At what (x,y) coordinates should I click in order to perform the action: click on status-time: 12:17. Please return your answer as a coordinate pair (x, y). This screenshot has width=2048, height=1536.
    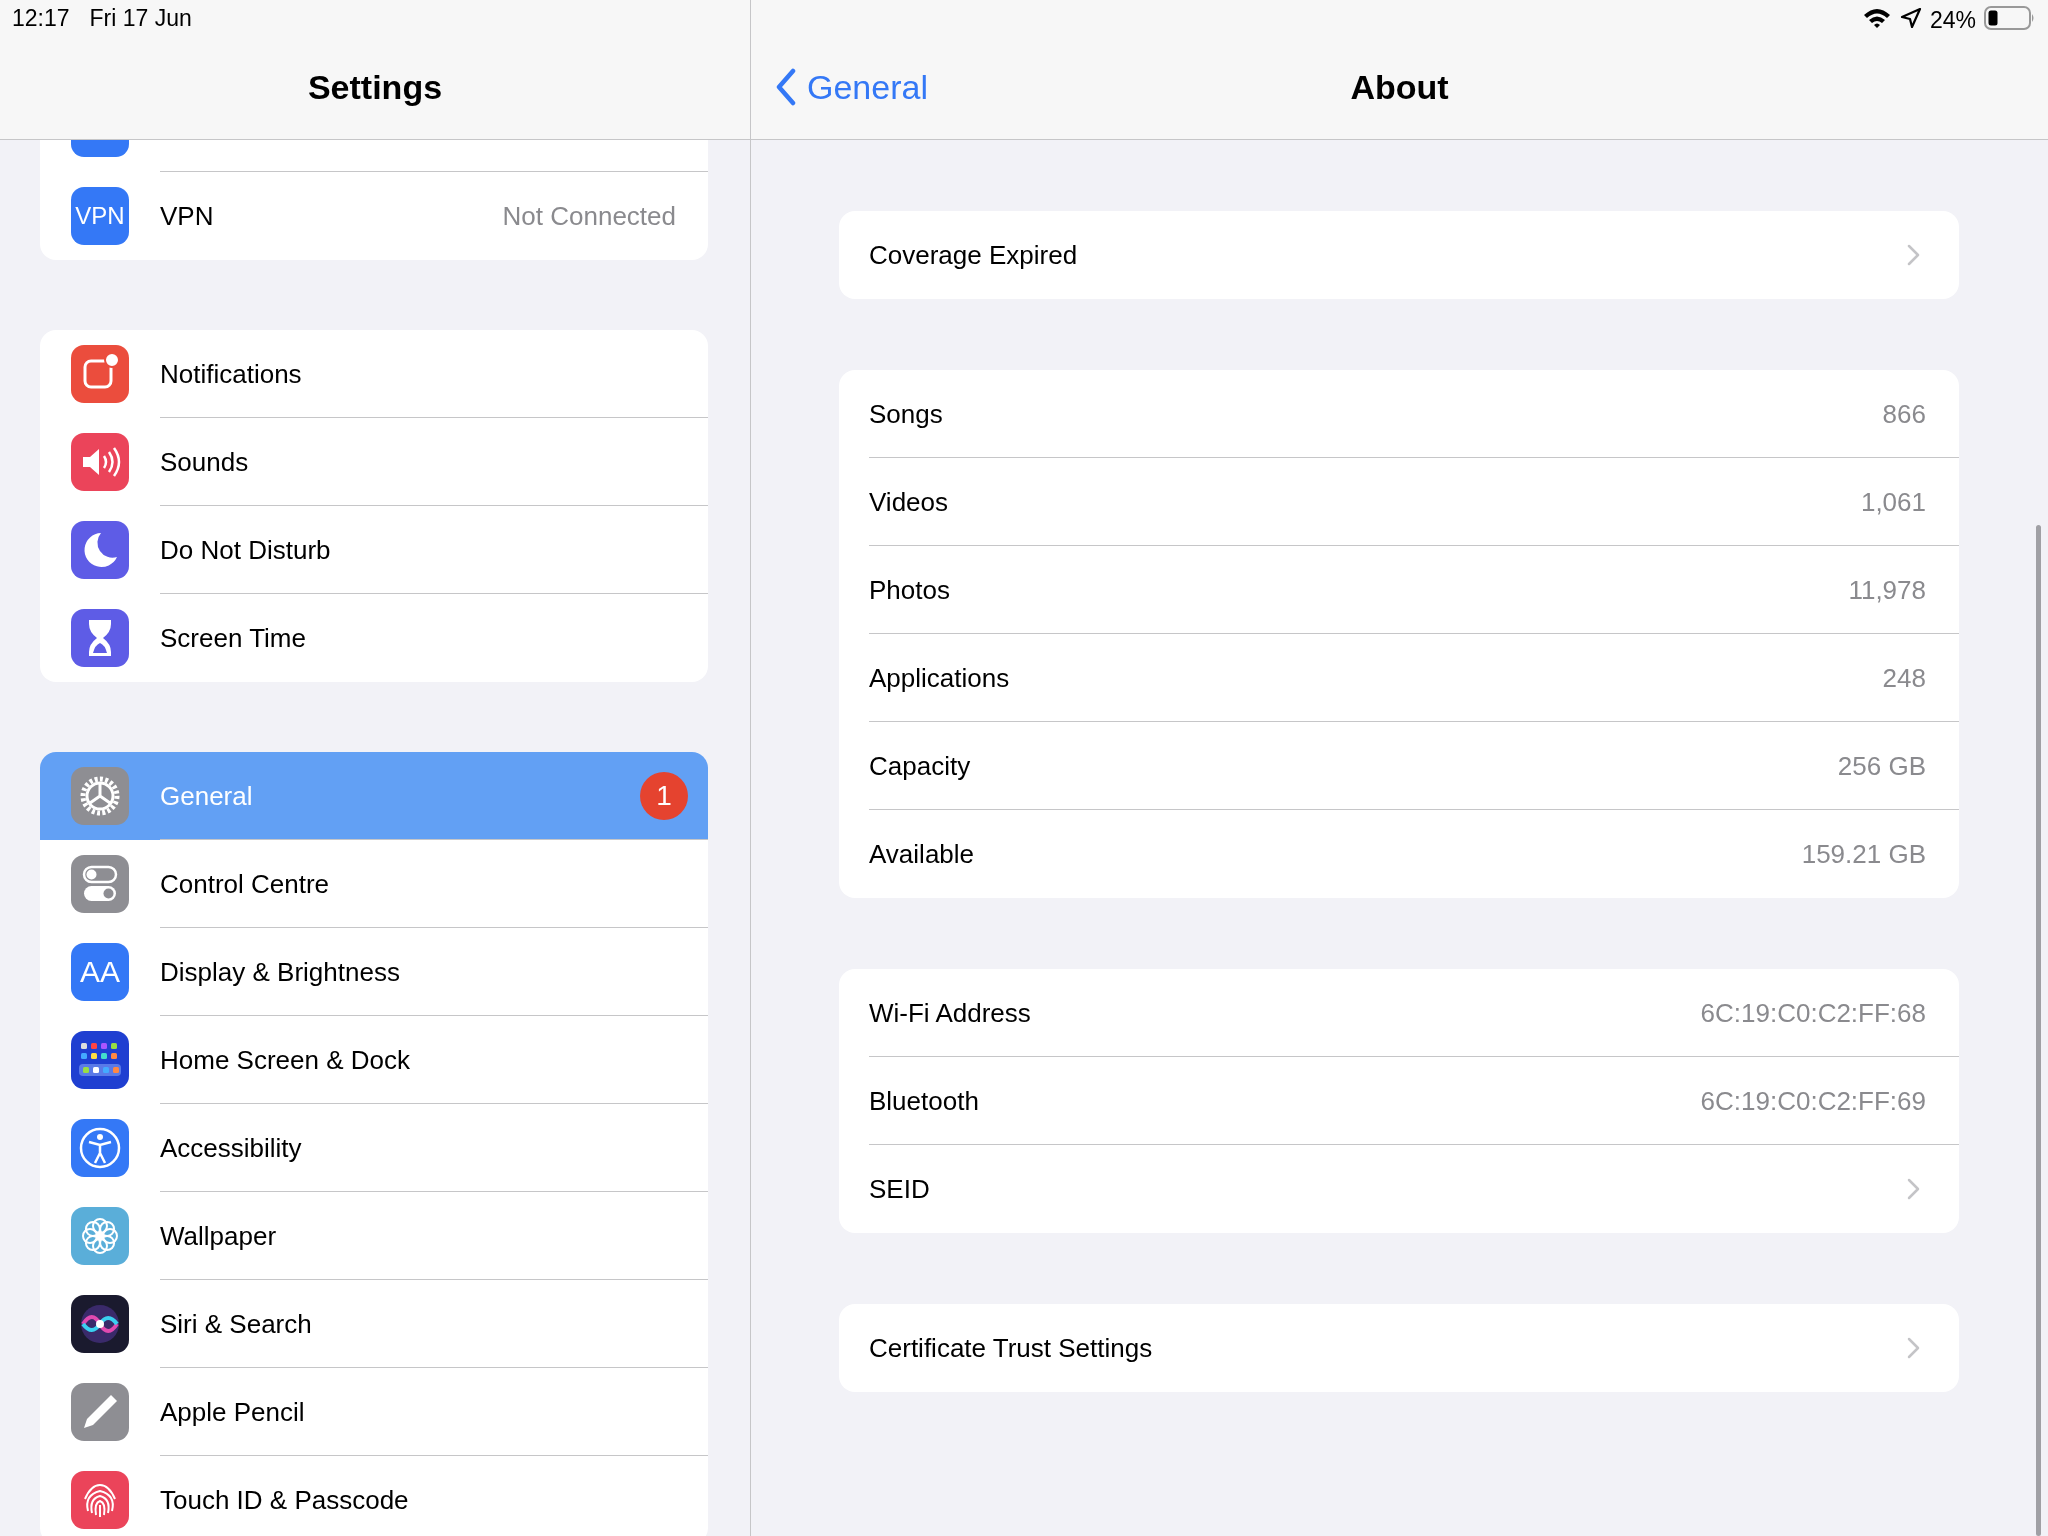
    Looking at the image, I should click on (41, 19).